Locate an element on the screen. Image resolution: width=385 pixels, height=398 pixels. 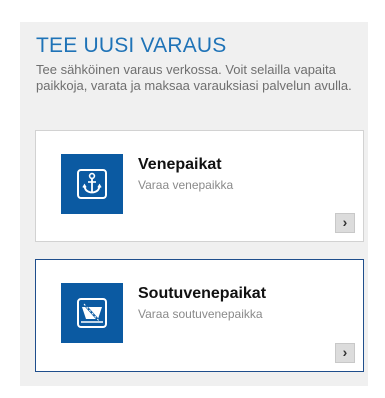
rowboat-berth-option-subtitle: Varaa soutuvenepaikka is located at coordinates (200, 314).